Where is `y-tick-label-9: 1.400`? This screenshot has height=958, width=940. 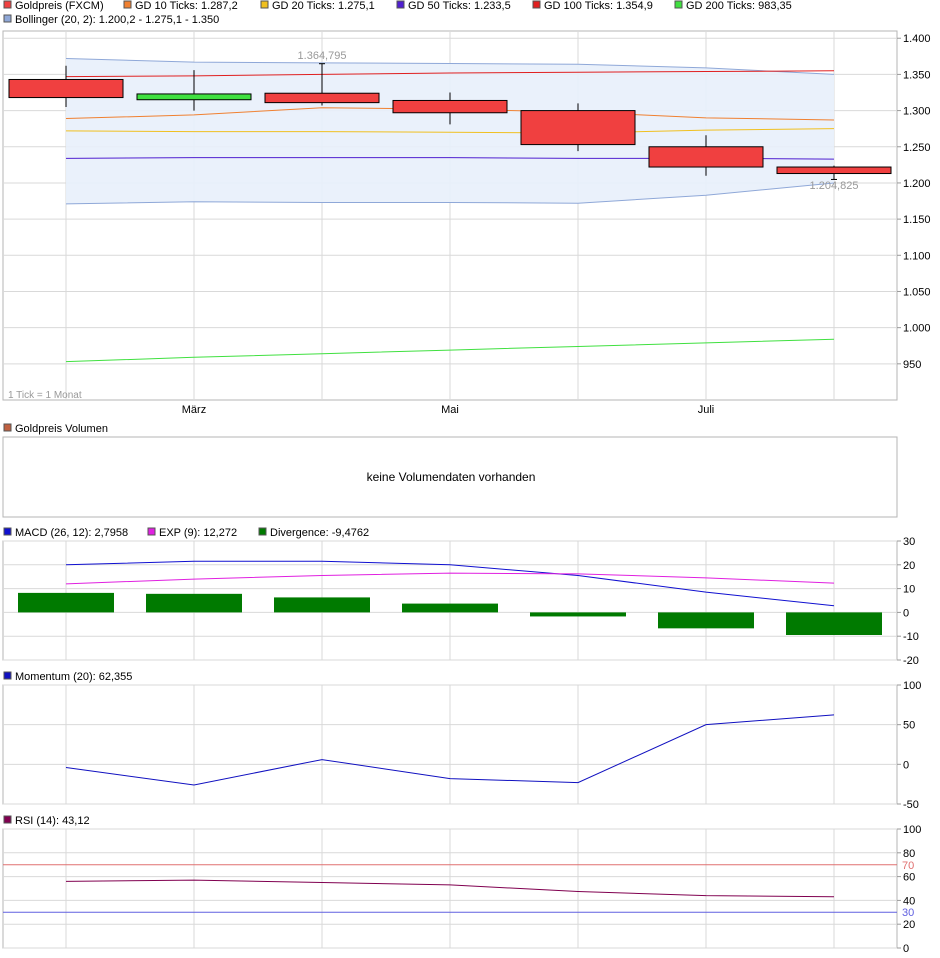
y-tick-label-9: 1.400 is located at coordinates (917, 39).